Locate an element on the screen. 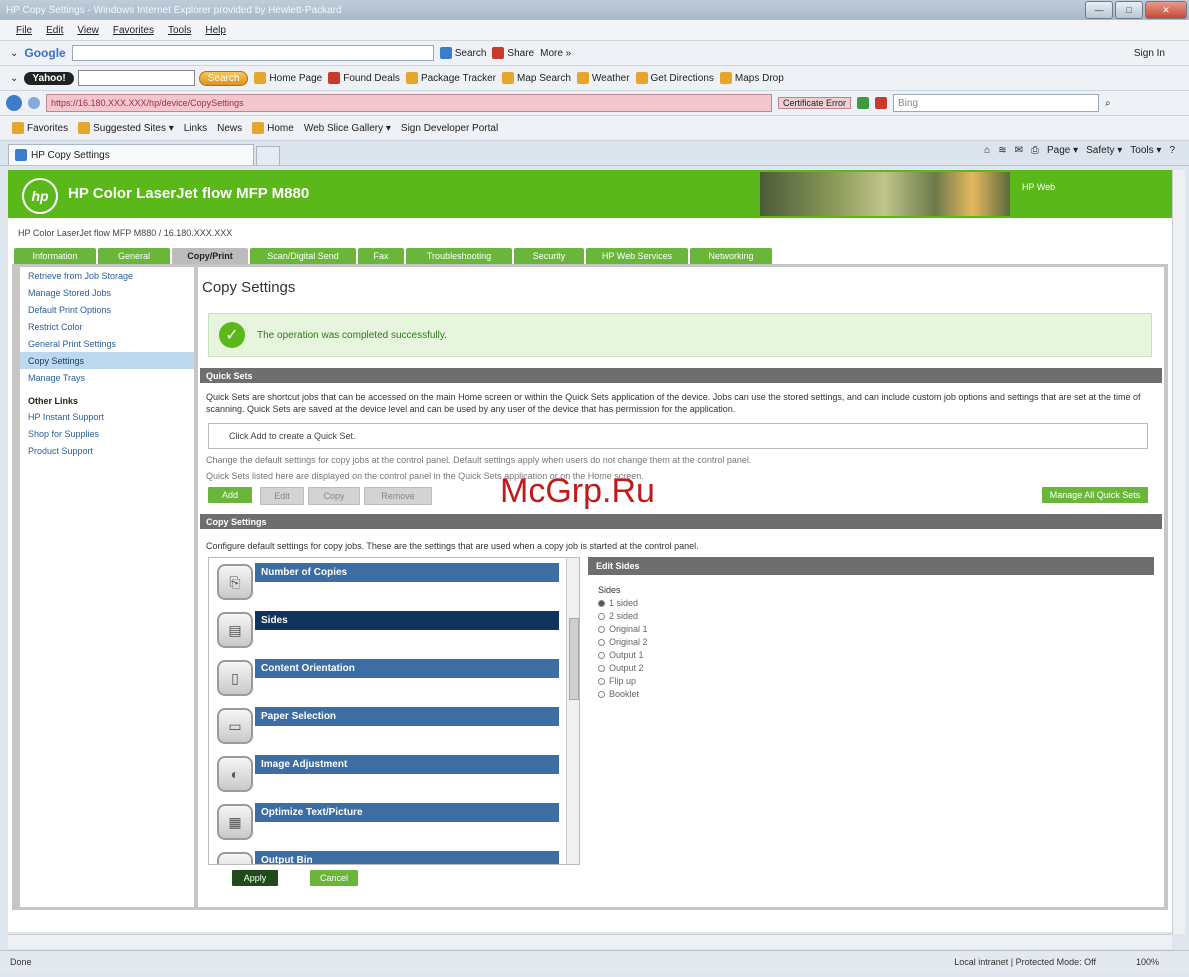 The width and height of the screenshot is (1189, 977). close-button: ✕ is located at coordinates (1166, 10).